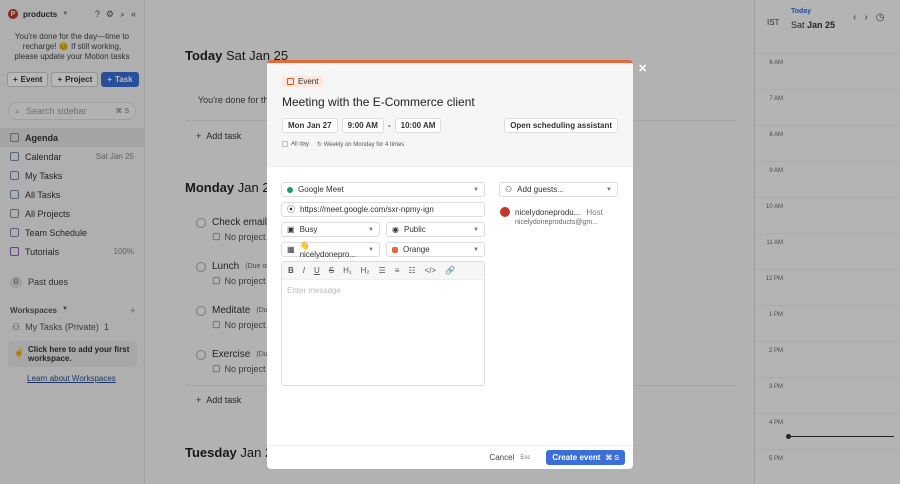 The width and height of the screenshot is (900, 484). I want to click on location-icon: ⦿, so click(291, 209).